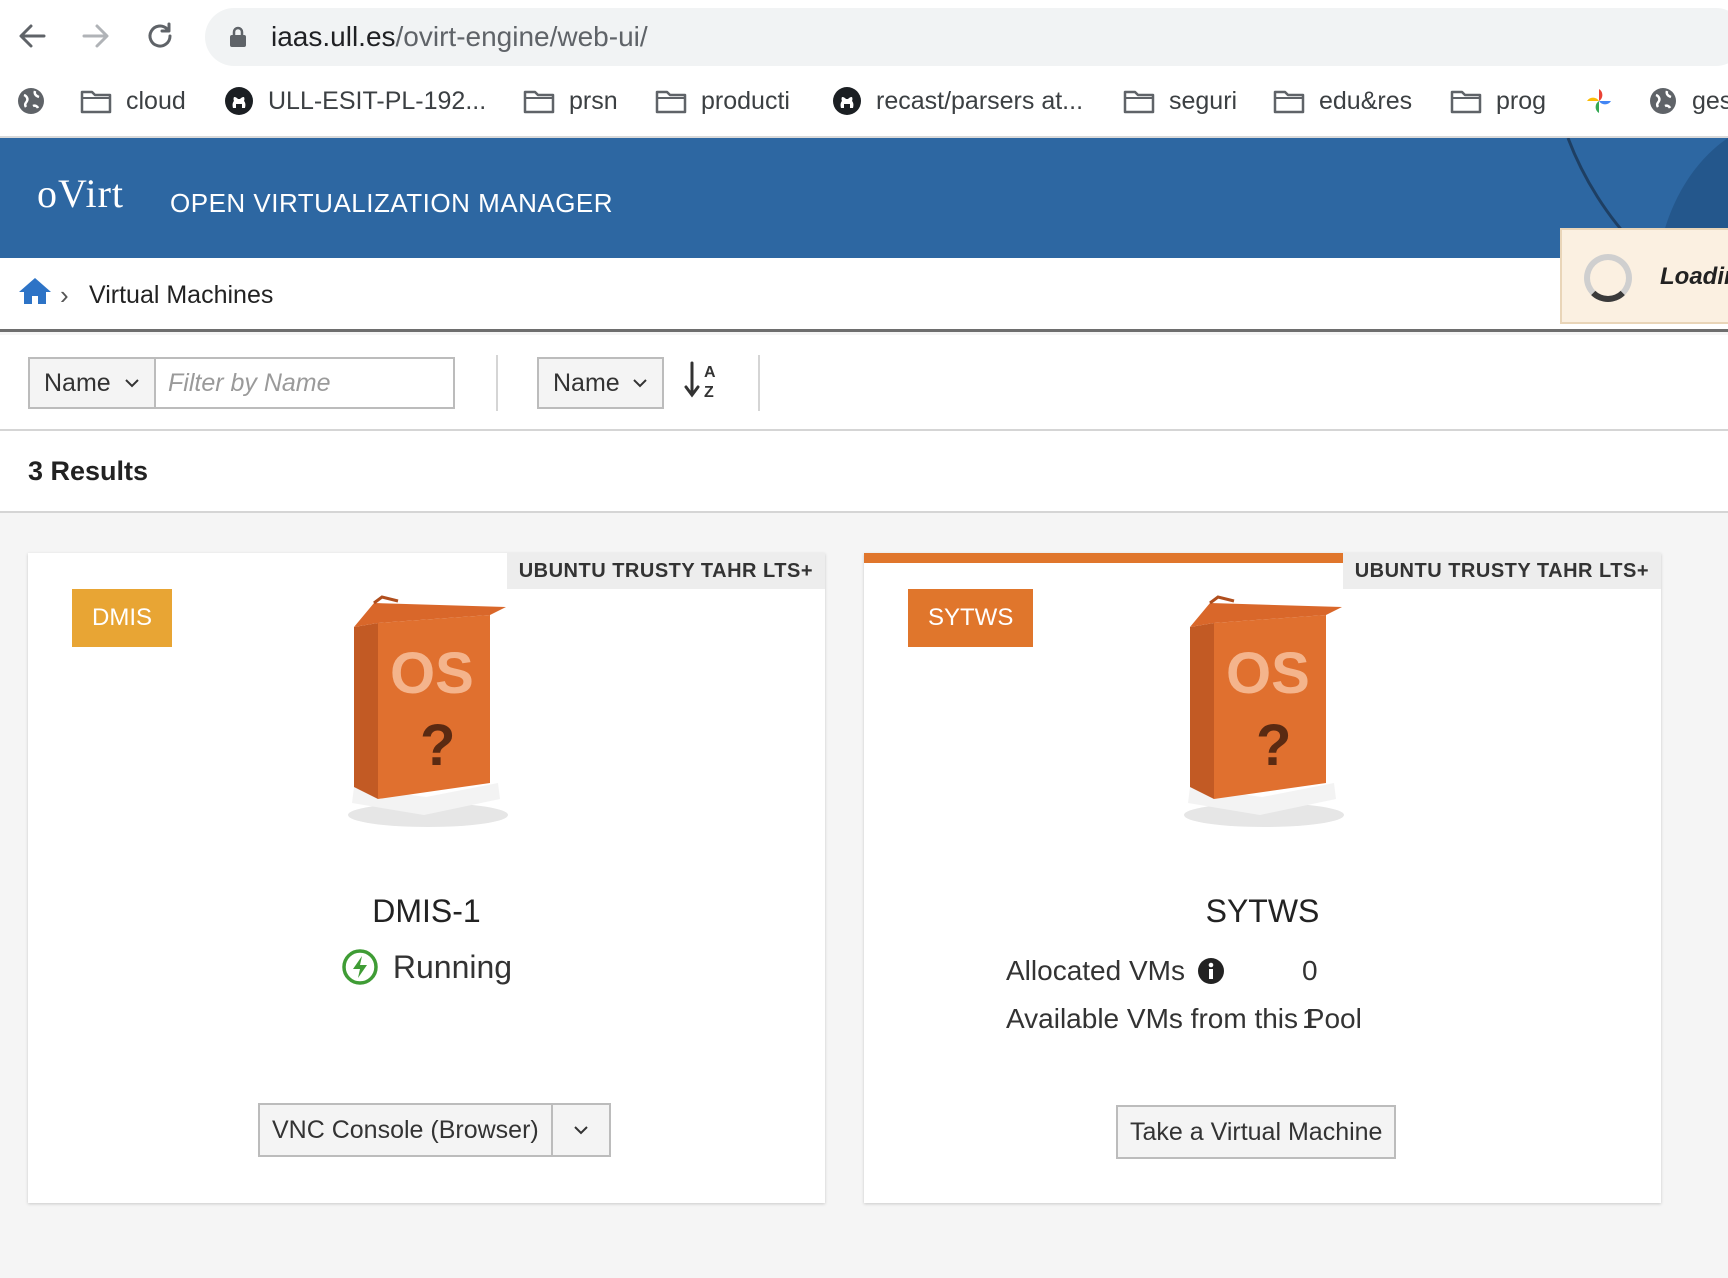 This screenshot has width=1728, height=1278. I want to click on bookmark-label: prog, so click(1521, 100).